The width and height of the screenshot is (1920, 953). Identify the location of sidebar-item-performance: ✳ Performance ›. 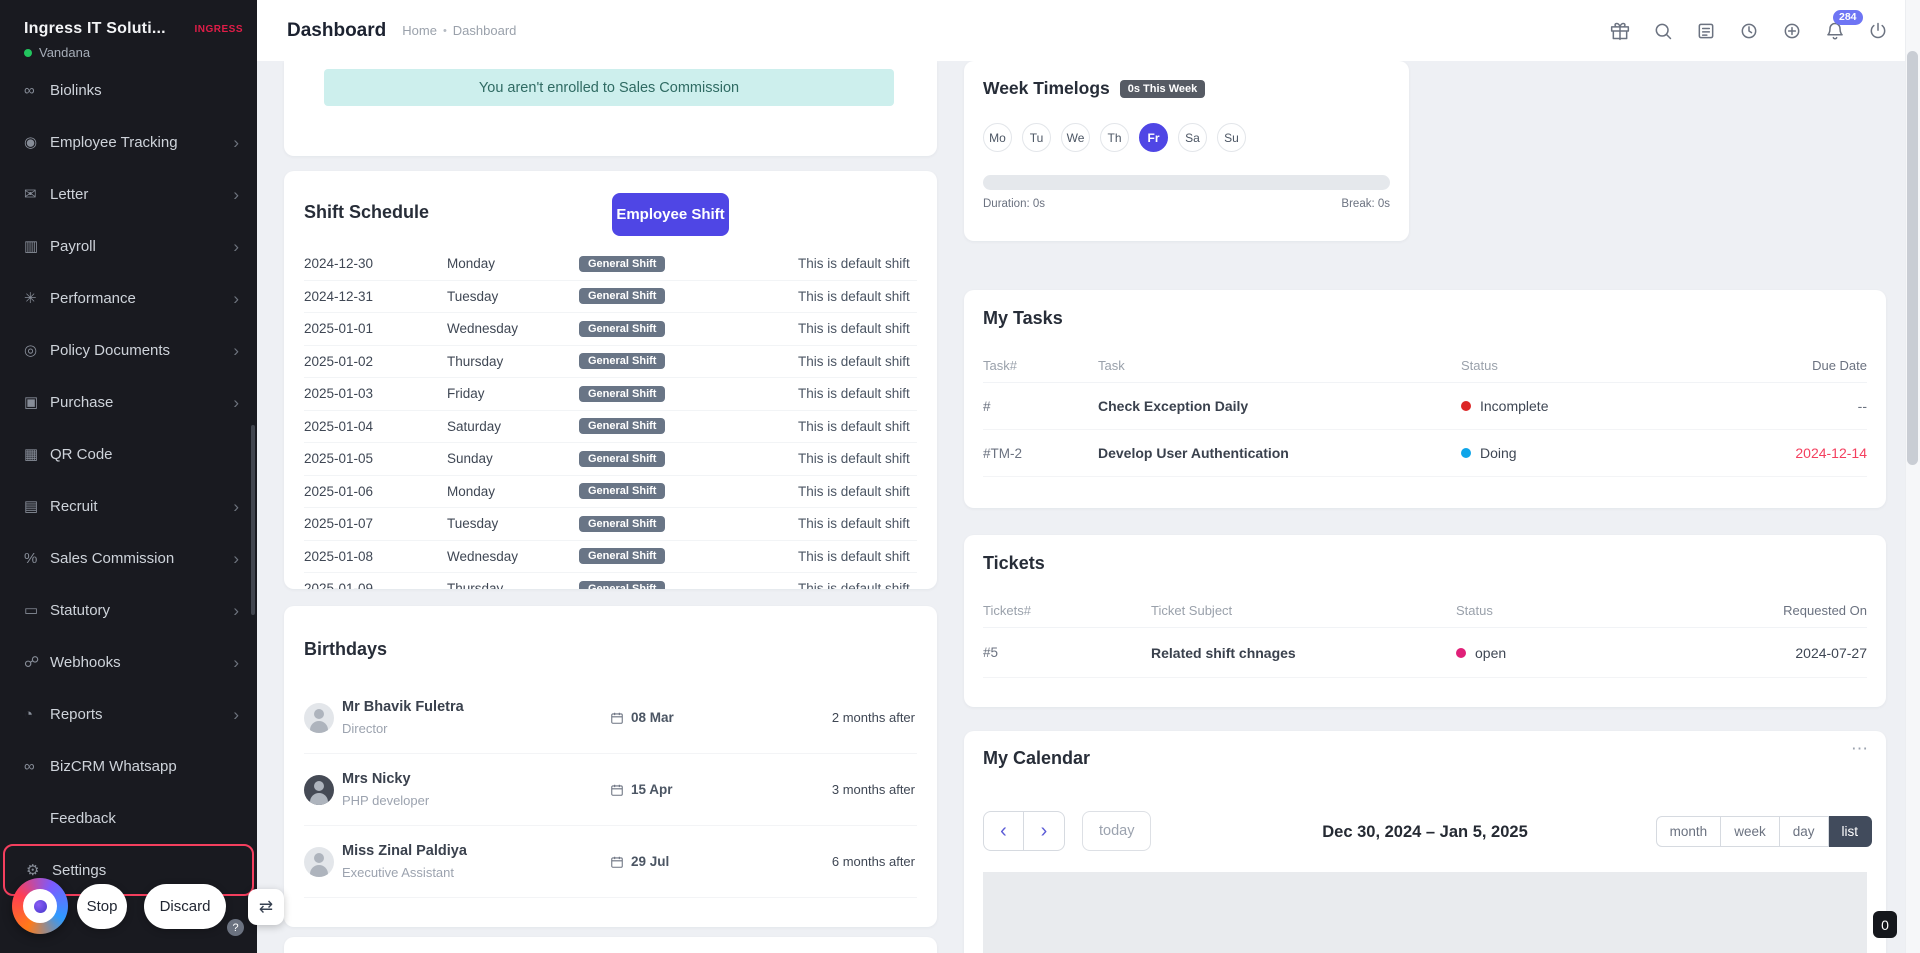
(128, 298).